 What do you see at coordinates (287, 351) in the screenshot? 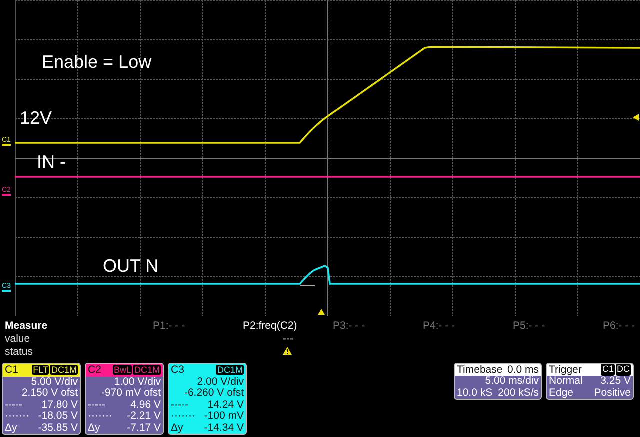
I see `warning-icon` at bounding box center [287, 351].